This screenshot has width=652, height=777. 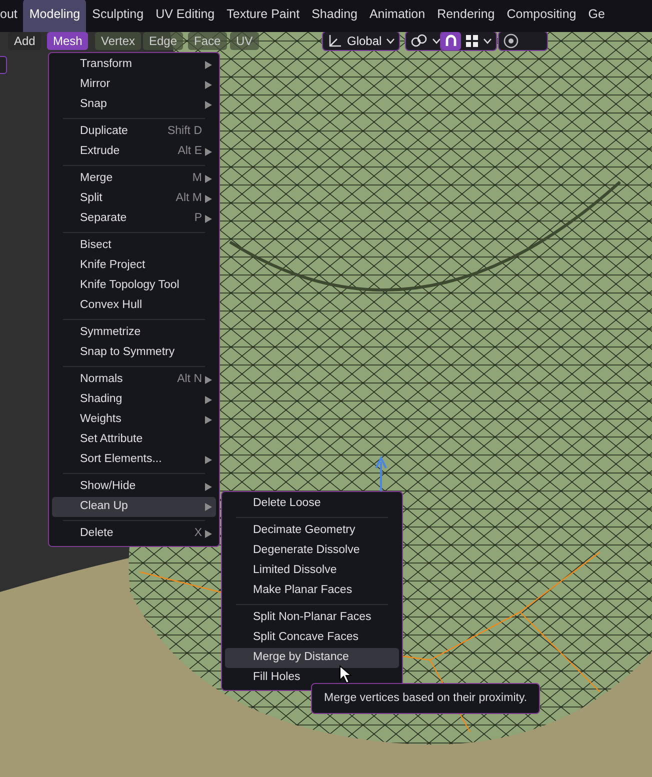 What do you see at coordinates (118, 16) in the screenshot?
I see `workspace-tab: Sculpting` at bounding box center [118, 16].